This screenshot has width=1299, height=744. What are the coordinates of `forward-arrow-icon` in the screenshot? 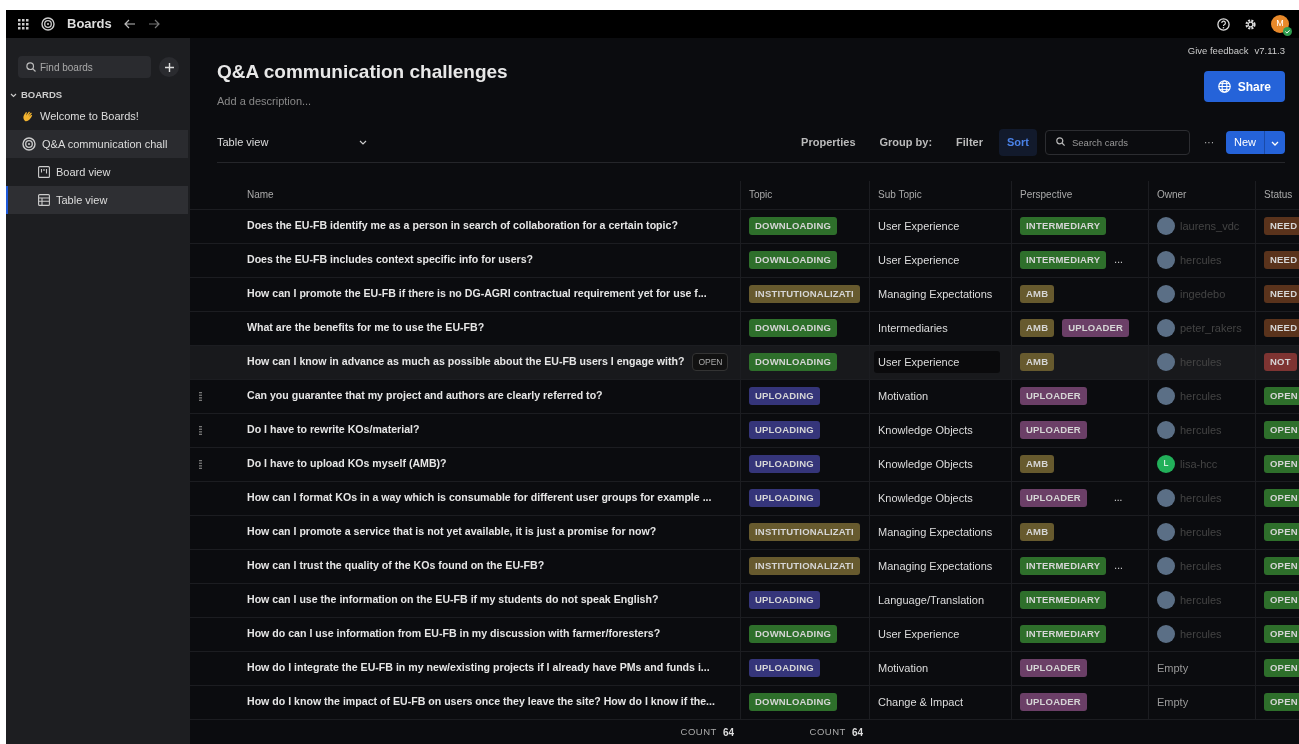 It's located at (153, 24).